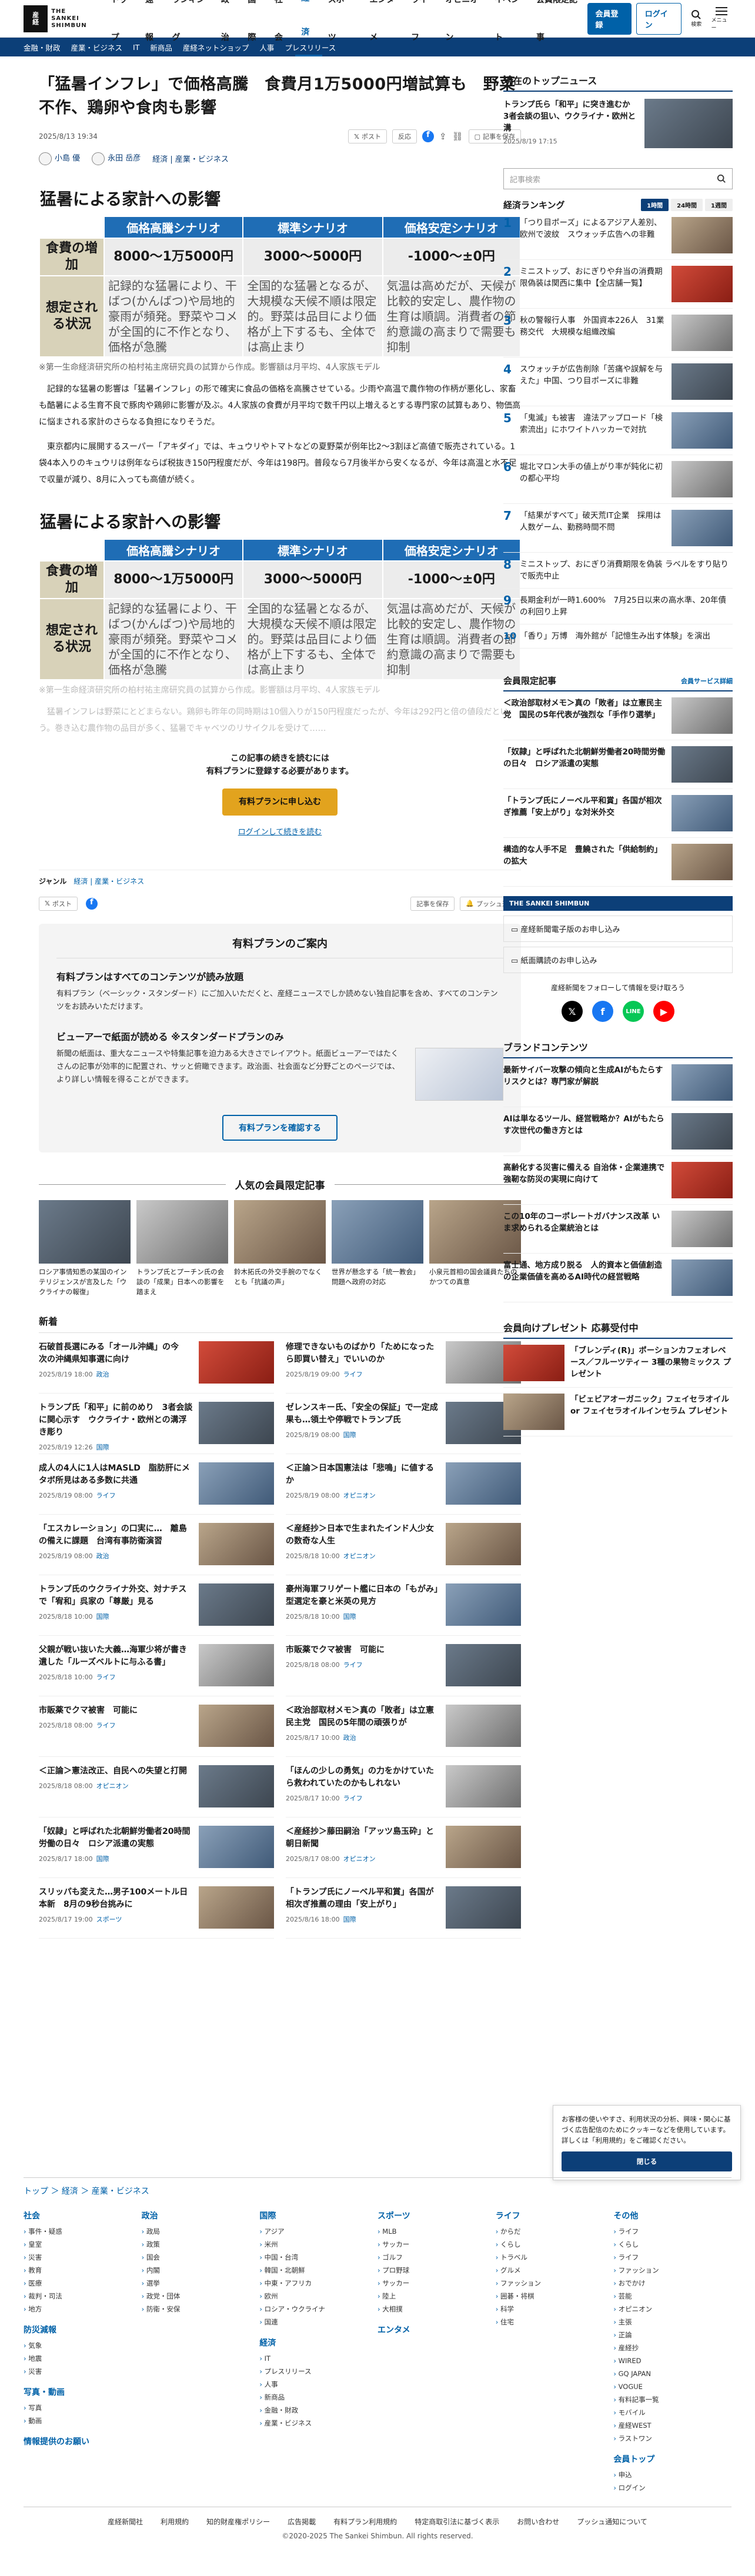 The height and width of the screenshot is (2576, 755). What do you see at coordinates (156, 1787) in the screenshot?
I see `news-item: ＜正論＞憲法改正、自民への失望と打開 2025/8/18 08:00 オピニオン` at bounding box center [156, 1787].